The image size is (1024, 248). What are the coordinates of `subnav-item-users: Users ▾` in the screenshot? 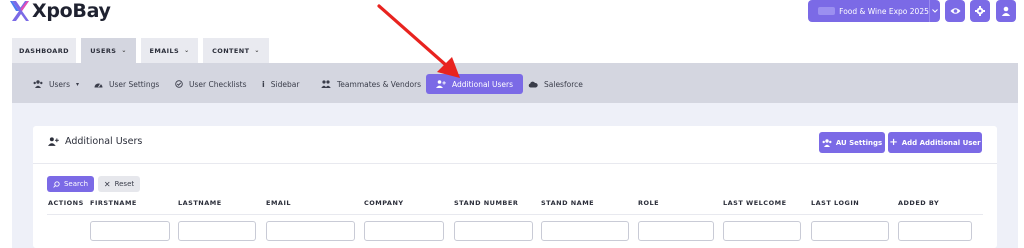 It's located at (56, 84).